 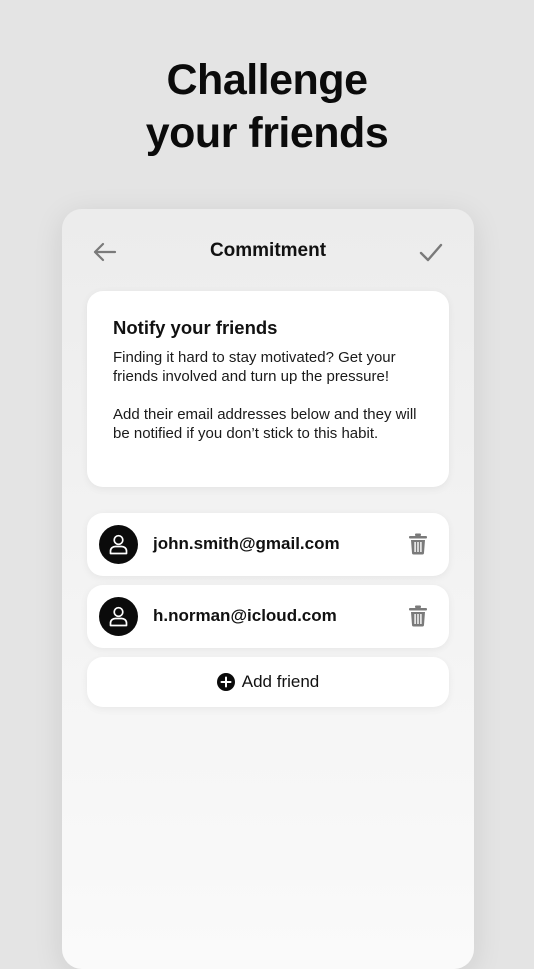 I want to click on friend-email: h.norman@icloud.com, so click(x=245, y=615).